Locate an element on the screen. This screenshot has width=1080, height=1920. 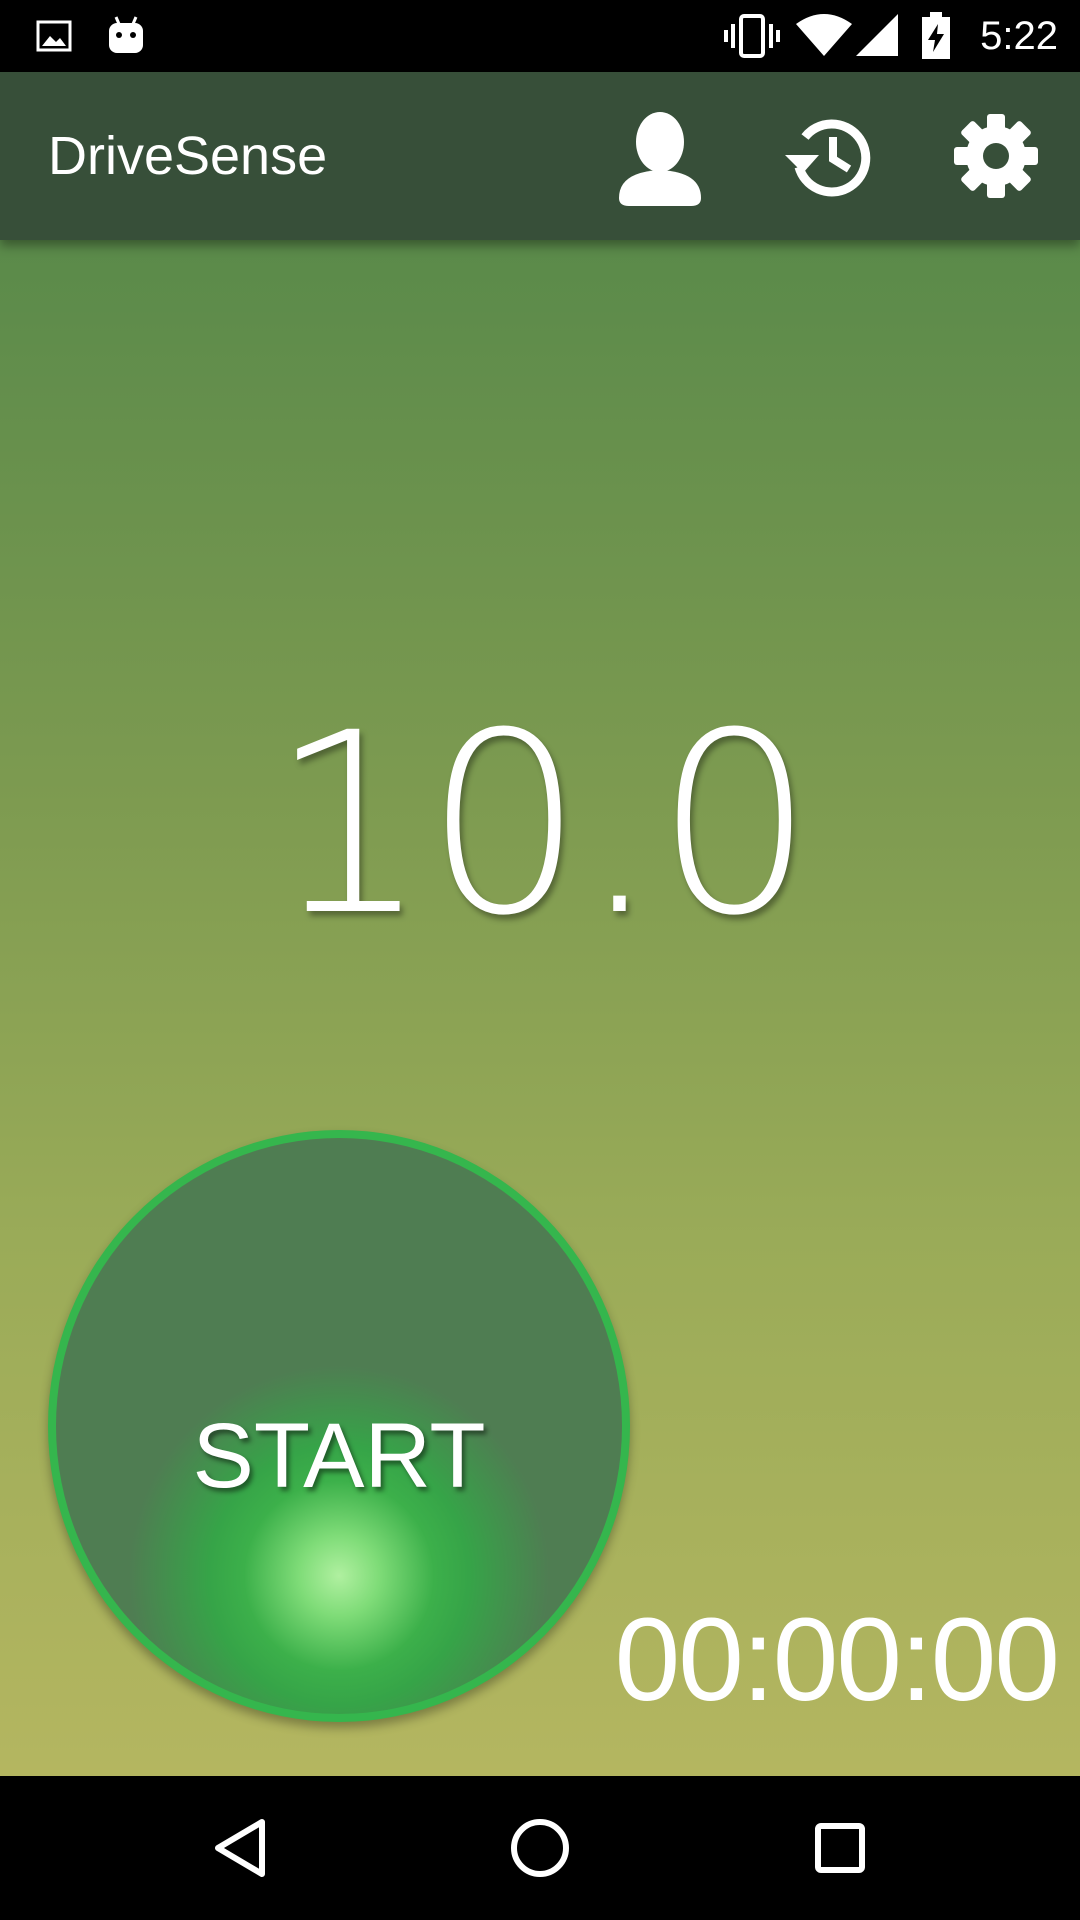
back-icon is located at coordinates (240, 1848).